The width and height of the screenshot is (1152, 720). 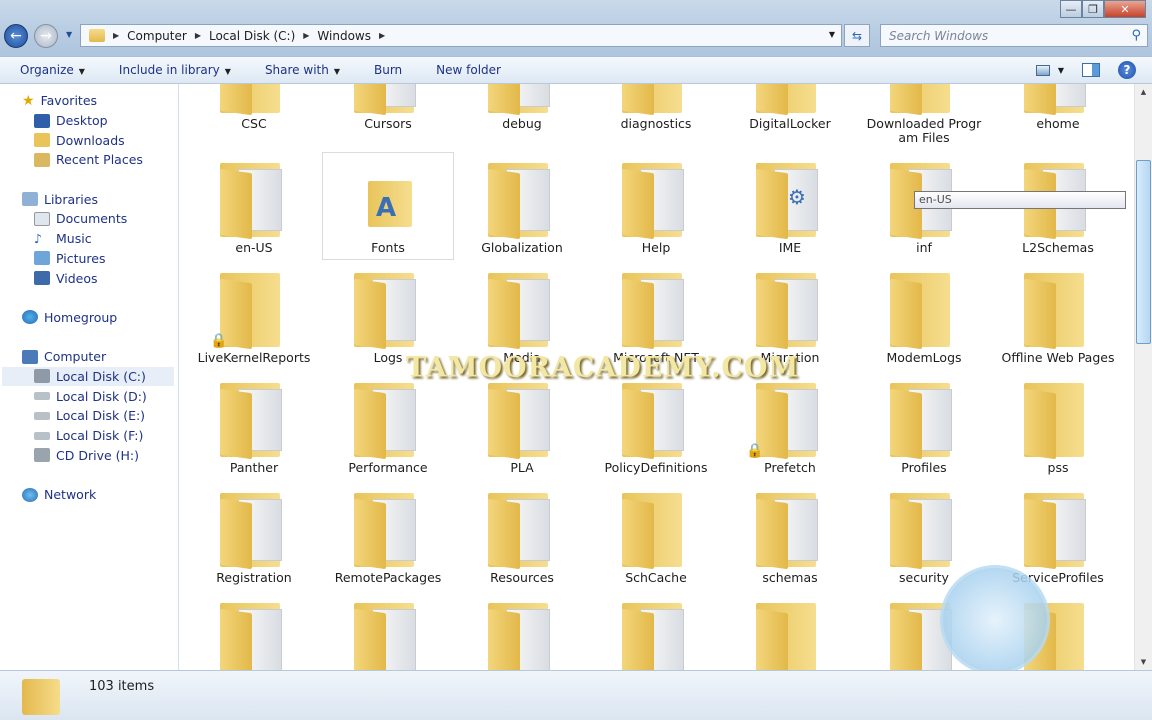 What do you see at coordinates (924, 426) in the screenshot?
I see `folder-item: Profiles` at bounding box center [924, 426].